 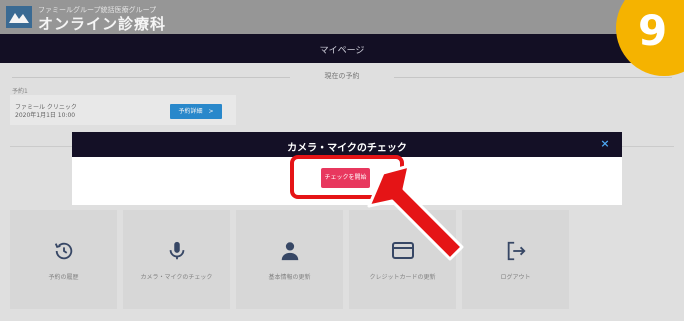 I want to click on modal-header: カメラ・マイクのチェック ×, so click(x=347, y=144).